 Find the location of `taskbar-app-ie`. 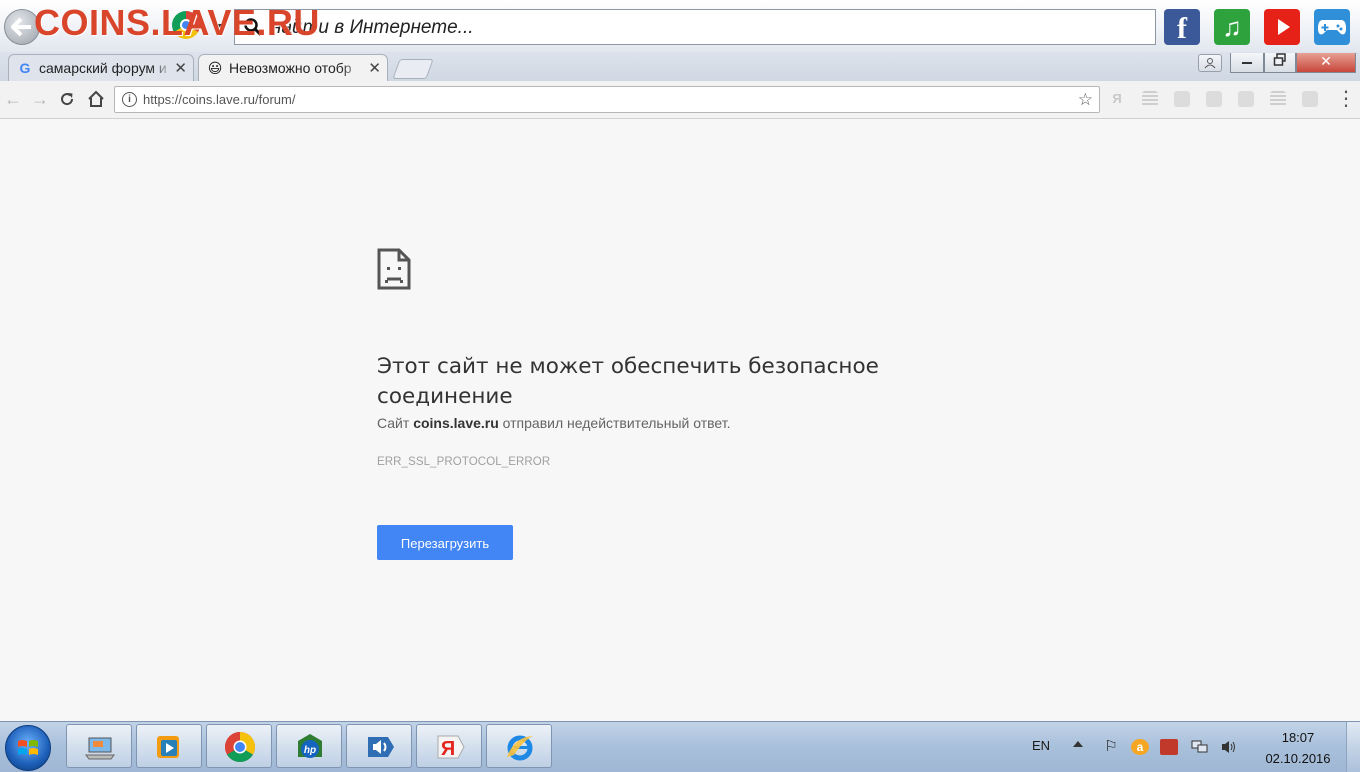

taskbar-app-ie is located at coordinates (519, 746).